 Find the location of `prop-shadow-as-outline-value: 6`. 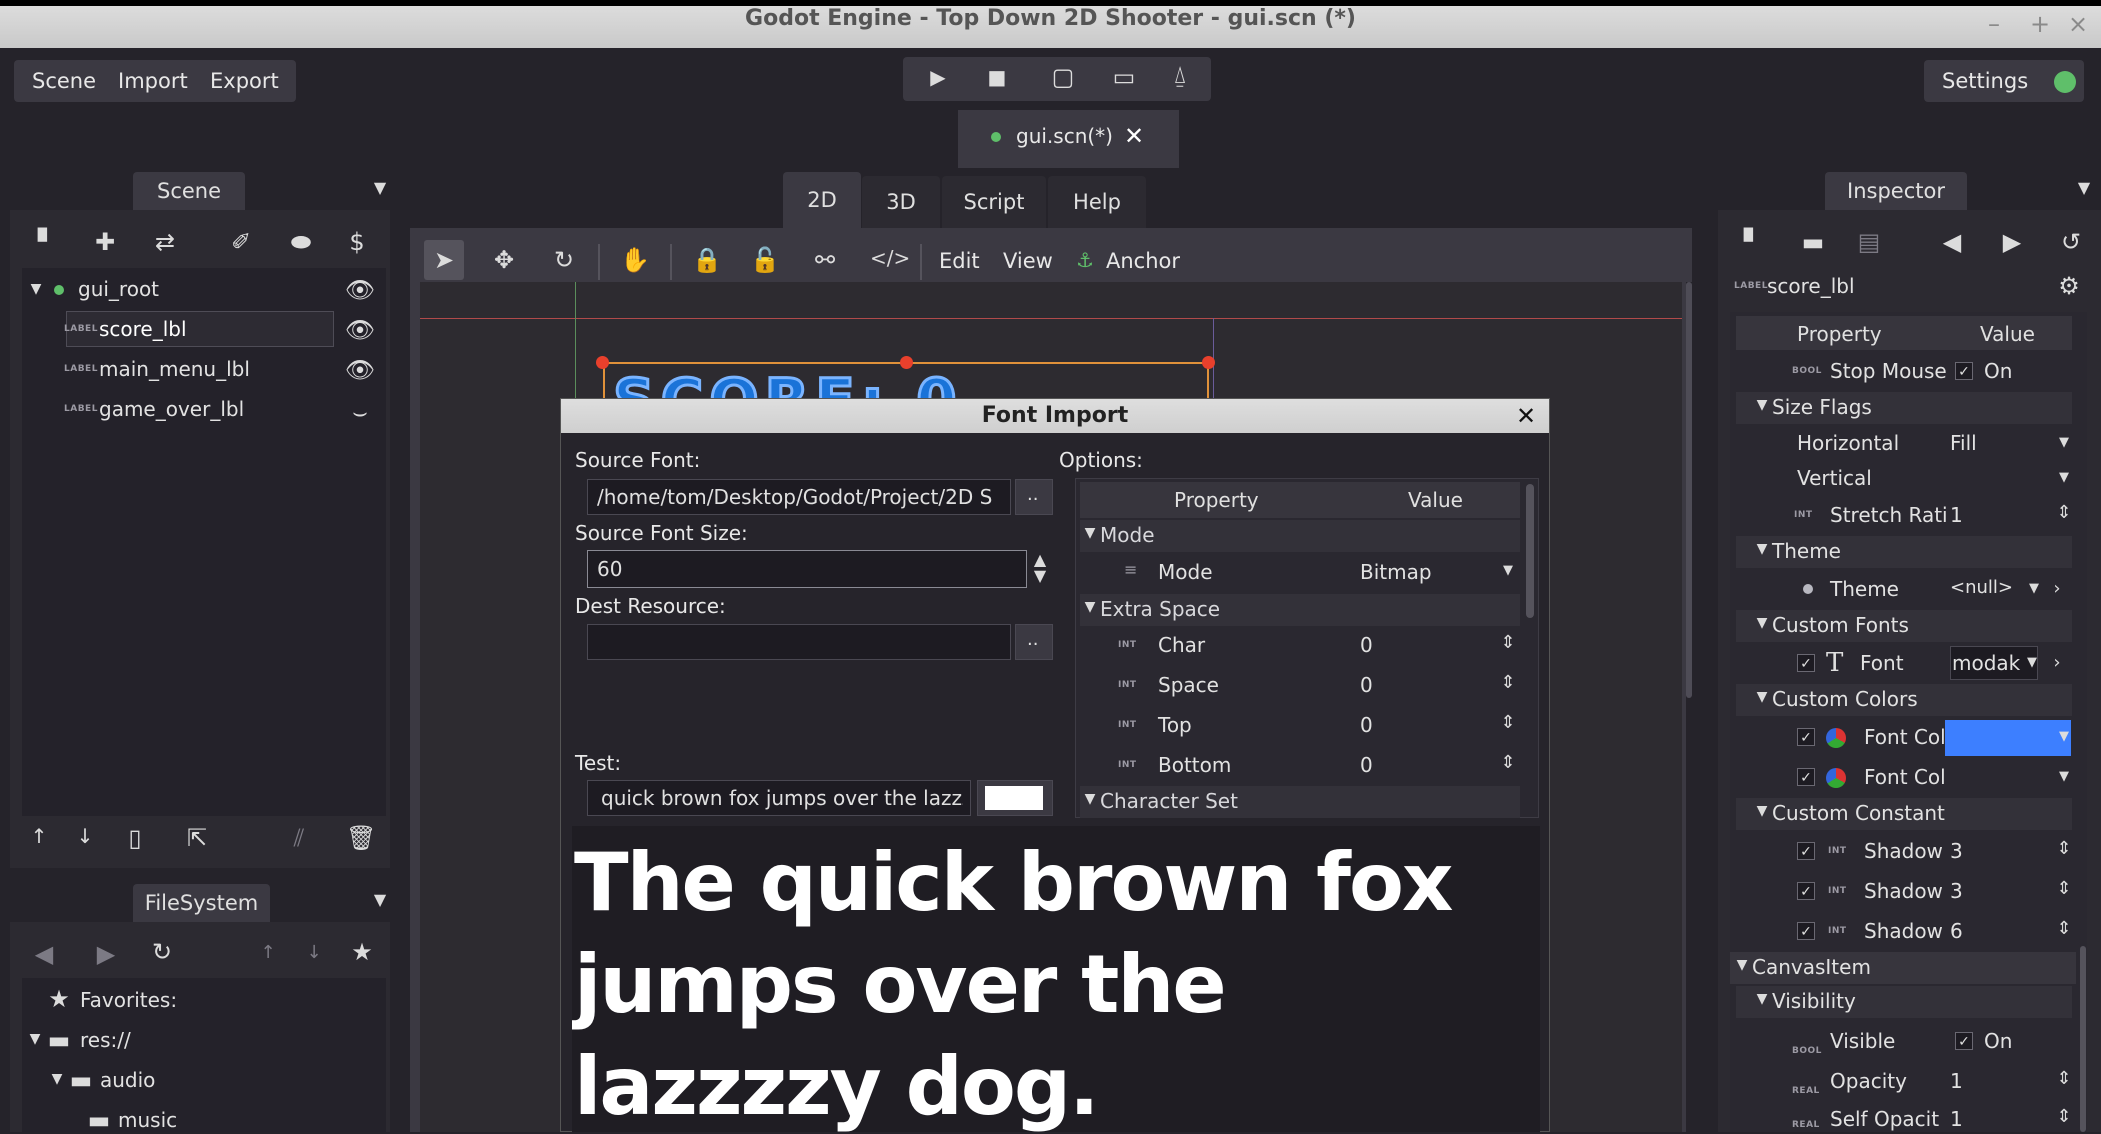

prop-shadow-as-outline-value: 6 is located at coordinates (1956, 931).